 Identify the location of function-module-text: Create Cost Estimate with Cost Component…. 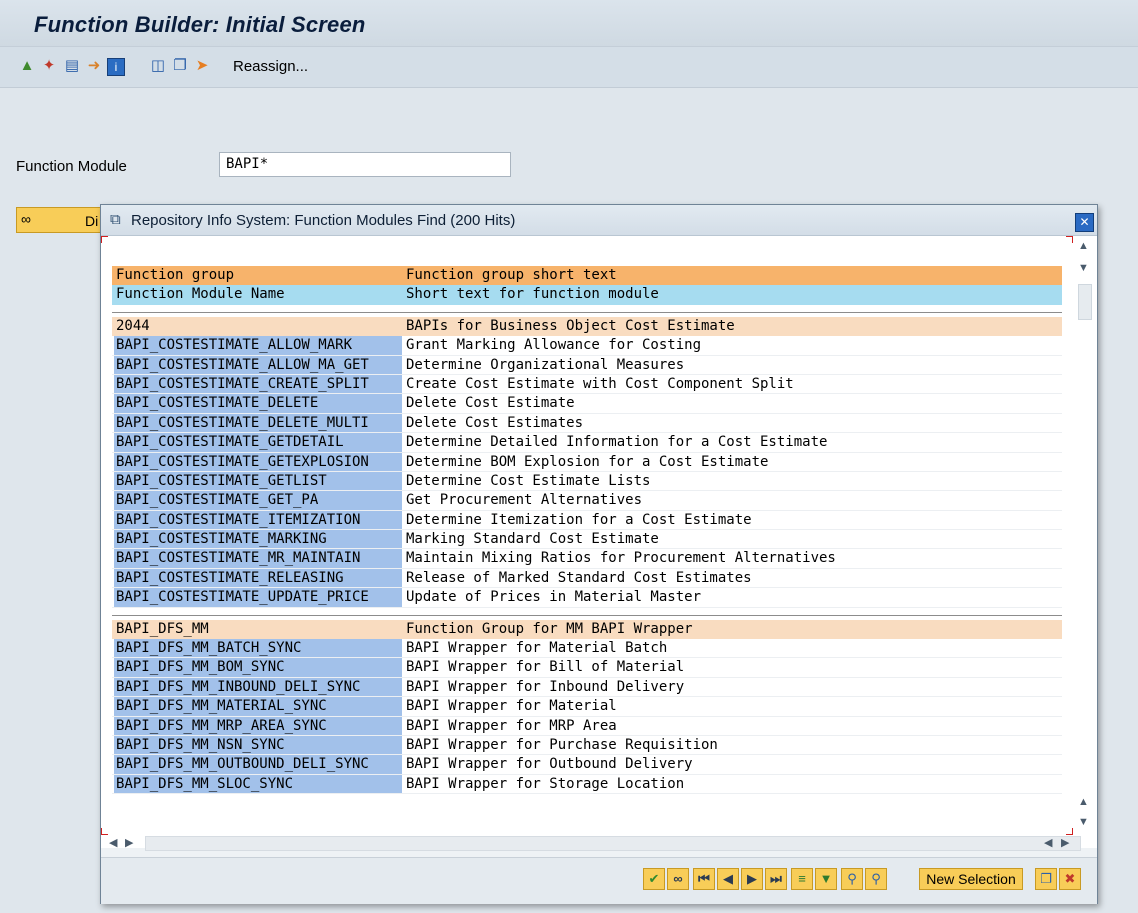
(600, 383).